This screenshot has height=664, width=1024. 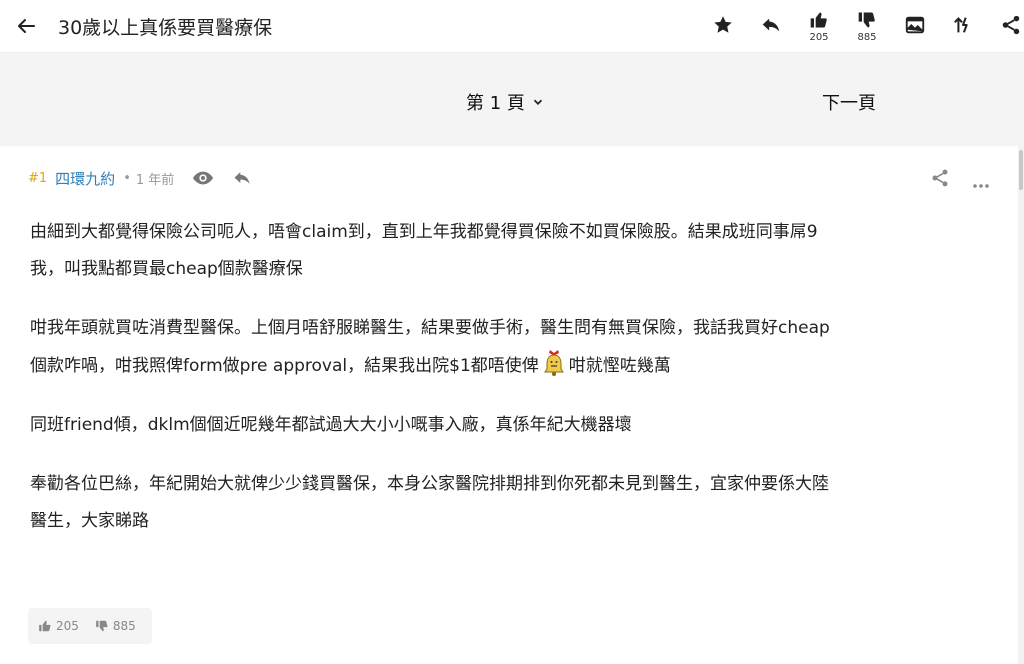 I want to click on scrollbar-thumb, so click(x=1021, y=170).